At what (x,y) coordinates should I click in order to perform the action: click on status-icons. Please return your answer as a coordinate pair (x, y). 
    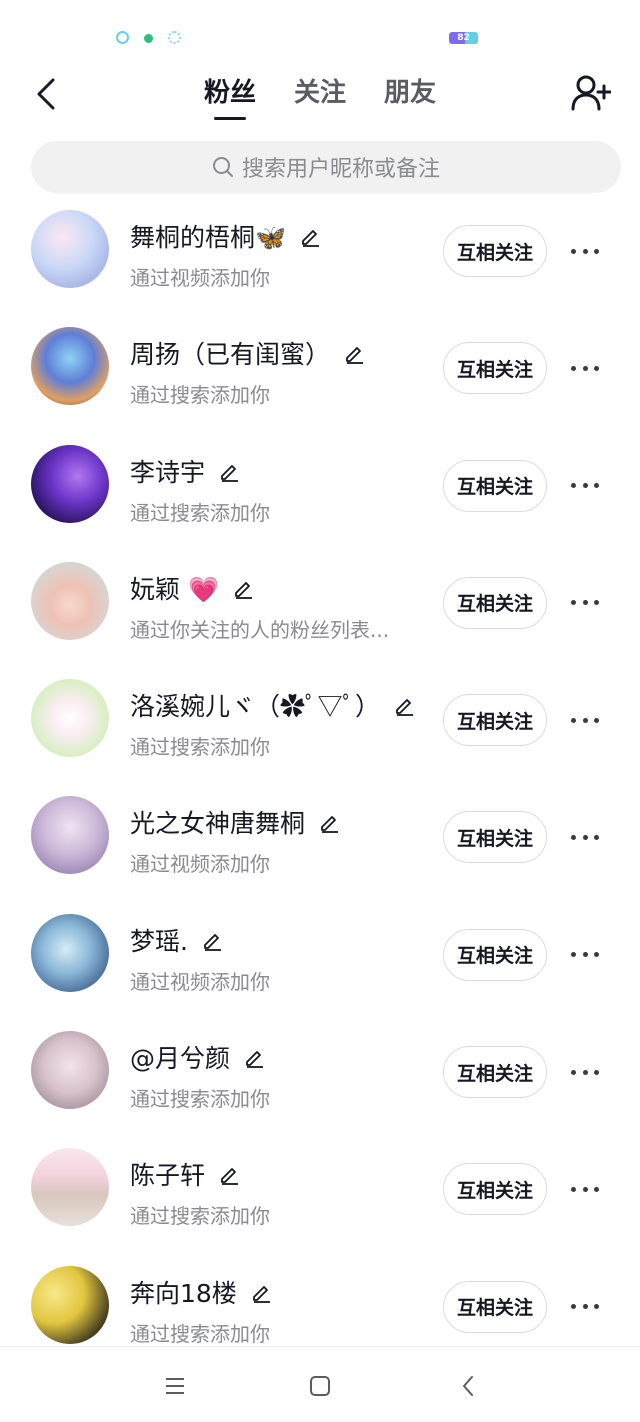
    Looking at the image, I should click on (148, 37).